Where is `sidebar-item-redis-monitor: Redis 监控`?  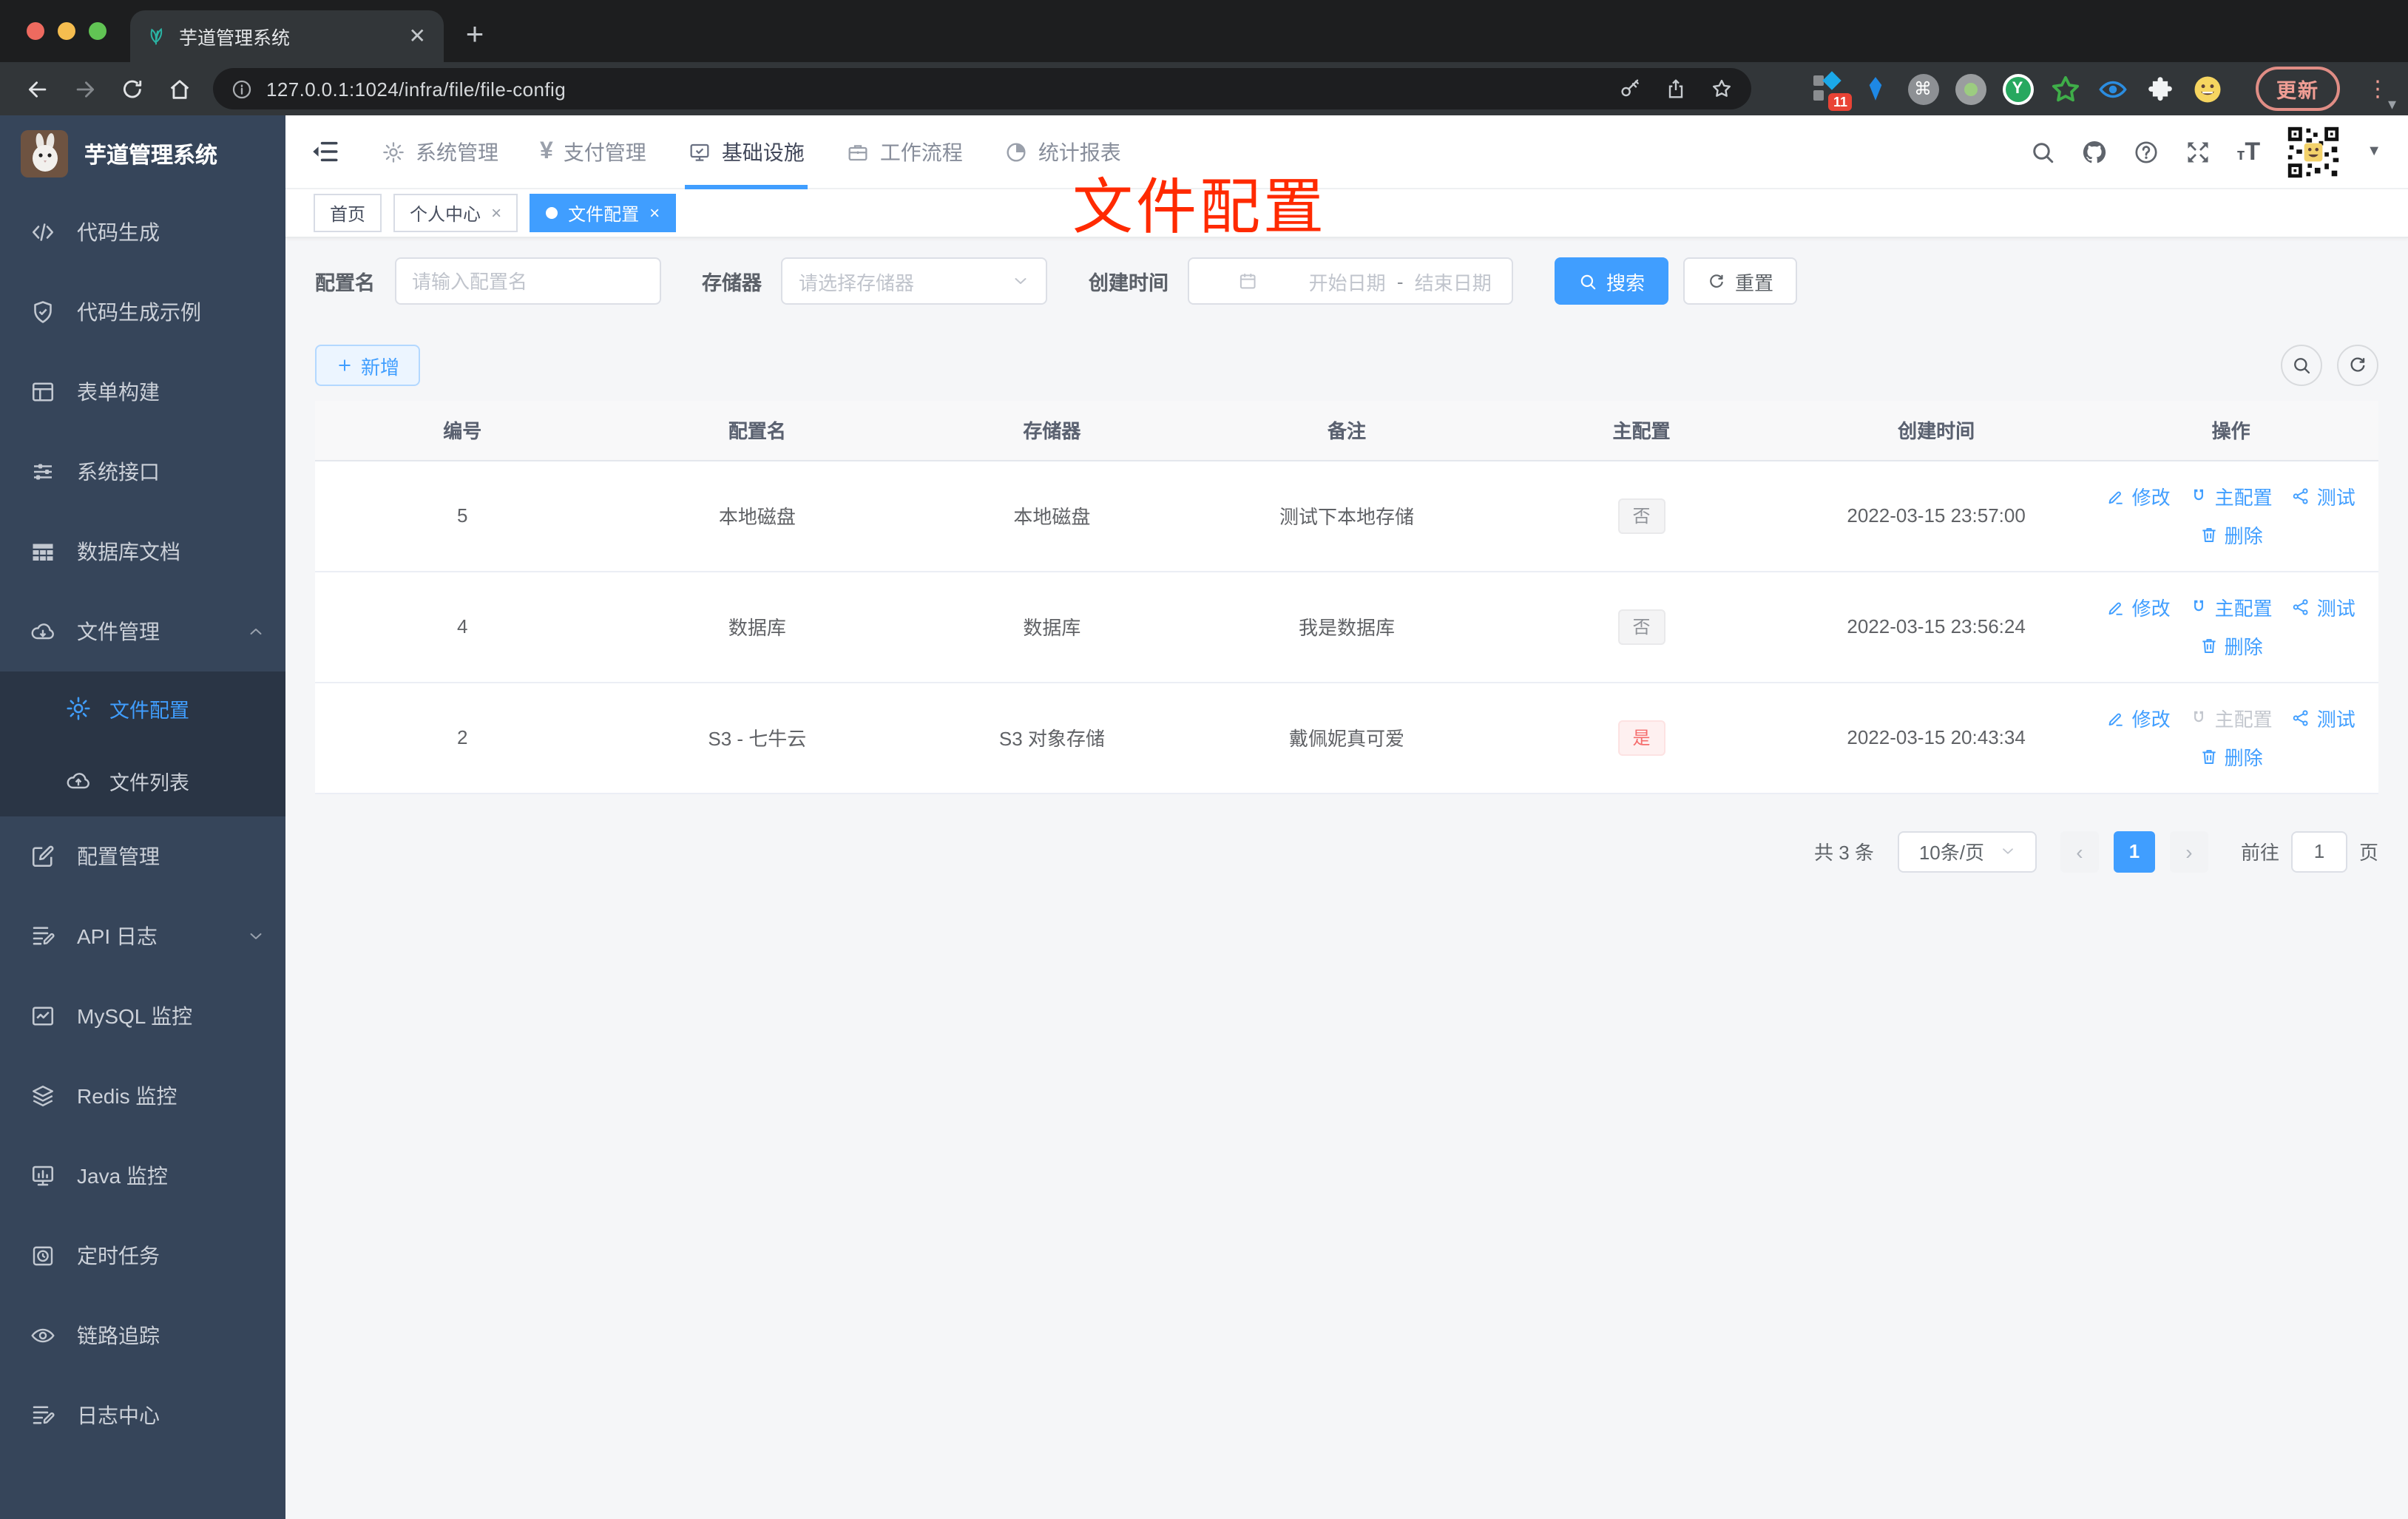 sidebar-item-redis-monitor: Redis 监控 is located at coordinates (142, 1096).